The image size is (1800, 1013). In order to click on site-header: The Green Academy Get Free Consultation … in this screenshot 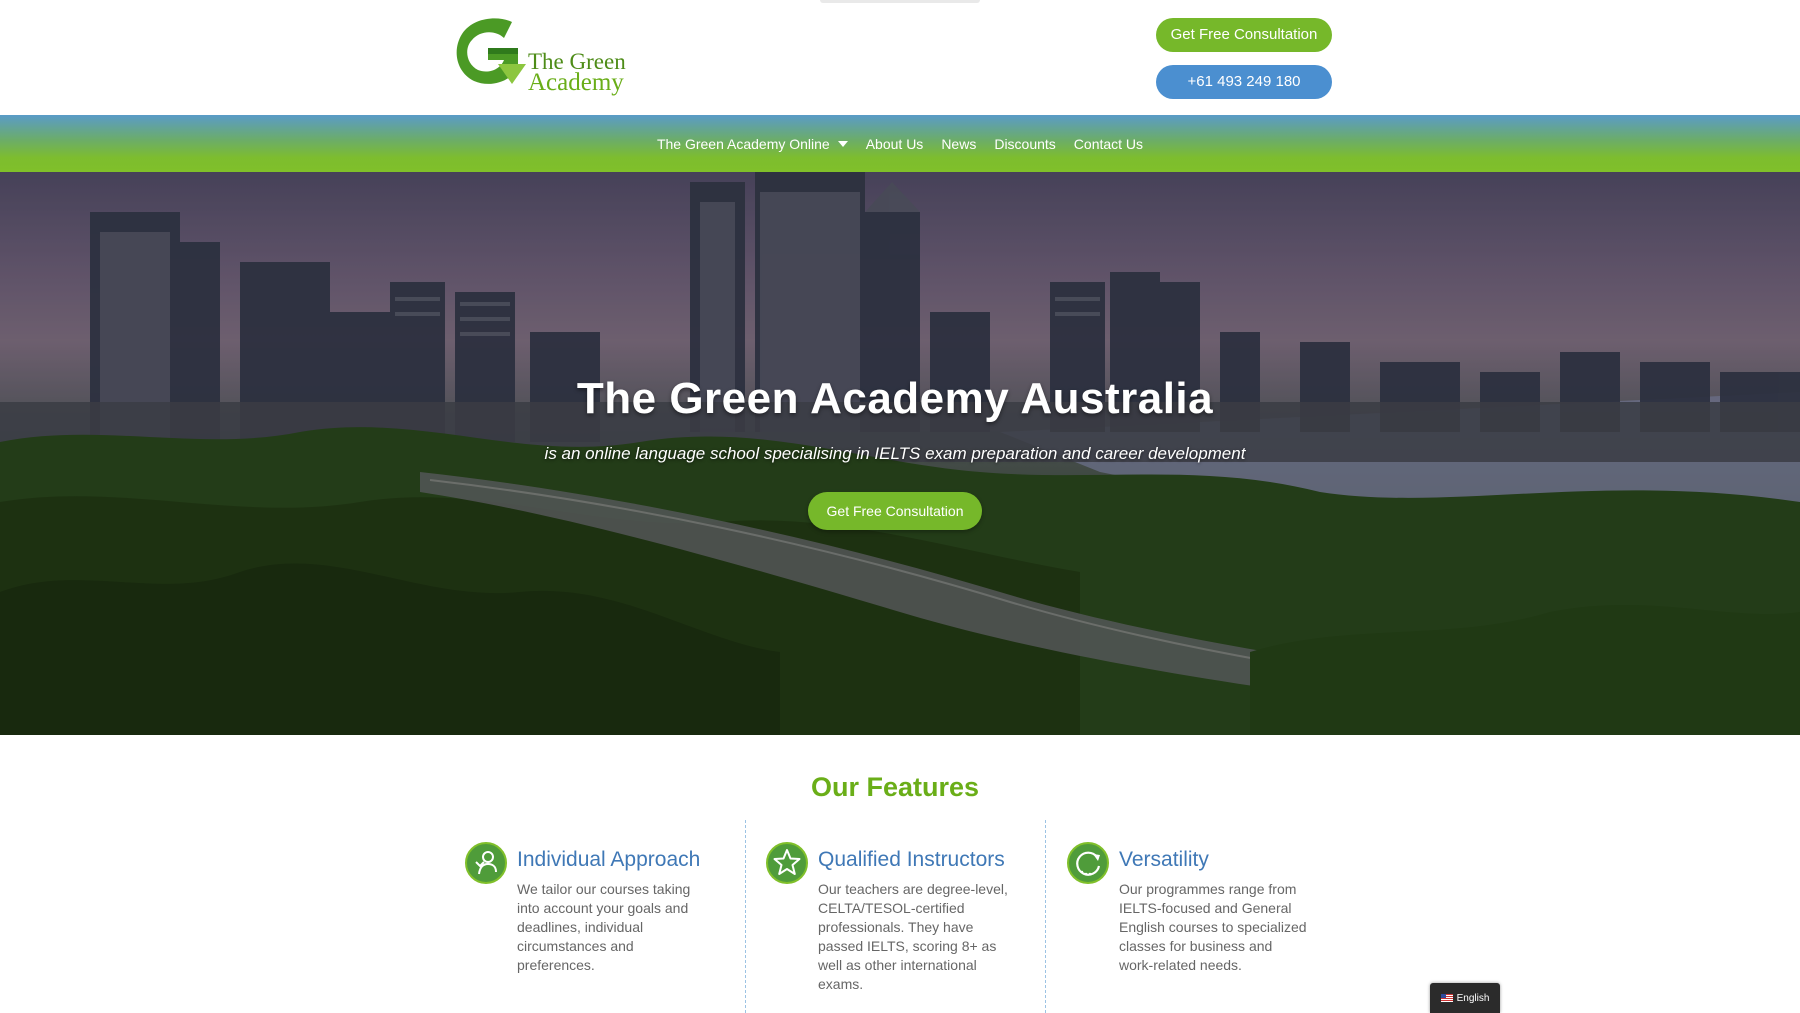, I will do `click(900, 57)`.